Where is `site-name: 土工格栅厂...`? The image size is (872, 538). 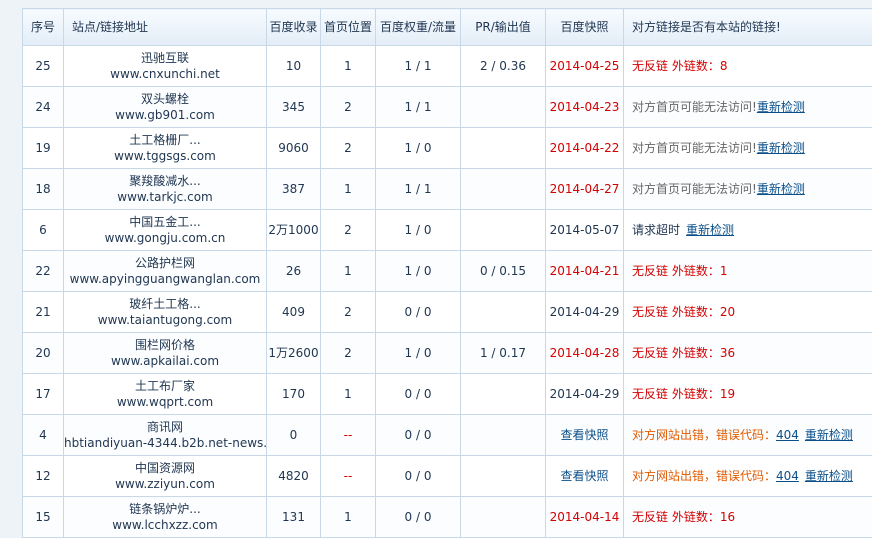
site-name: 土工格栅厂... is located at coordinates (165, 140).